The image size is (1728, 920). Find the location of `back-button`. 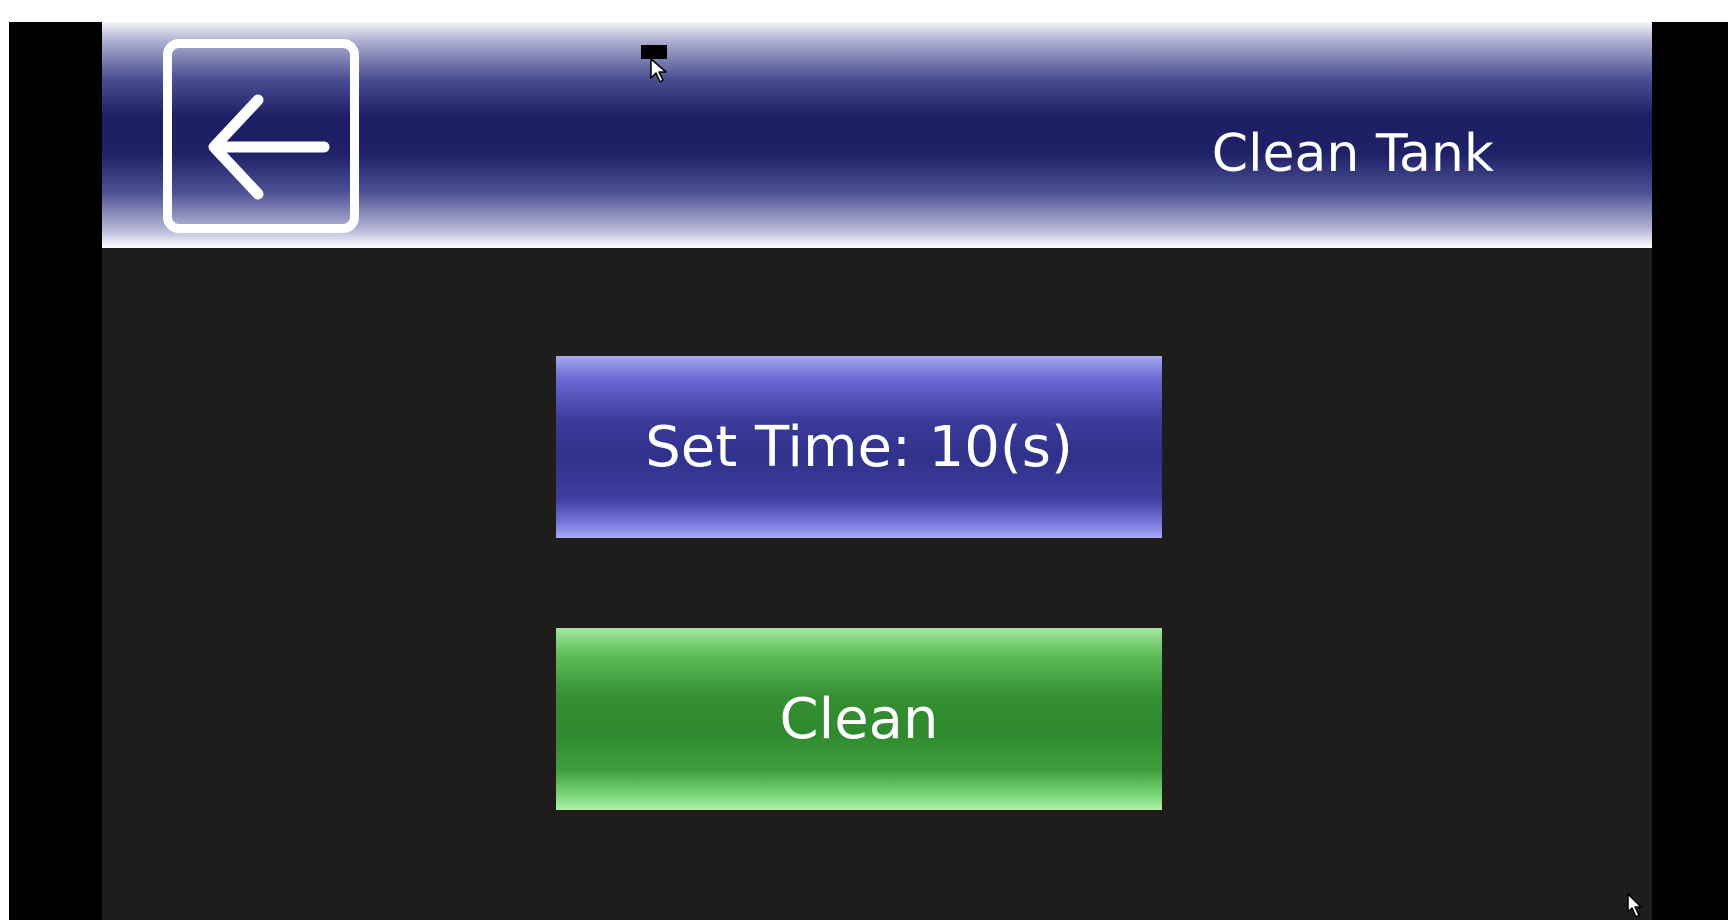

back-button is located at coordinates (261, 136).